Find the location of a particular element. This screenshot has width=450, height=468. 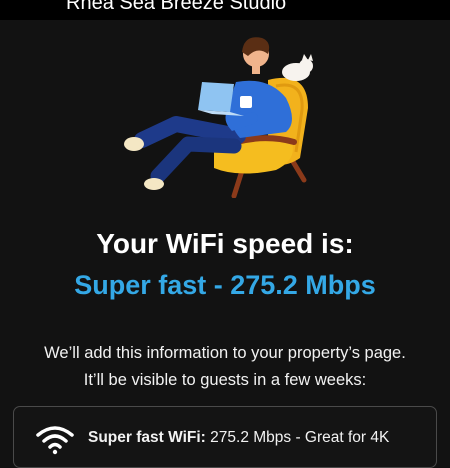

wifi-speed-heading: Your WiFi speed is: is located at coordinates (225, 243).